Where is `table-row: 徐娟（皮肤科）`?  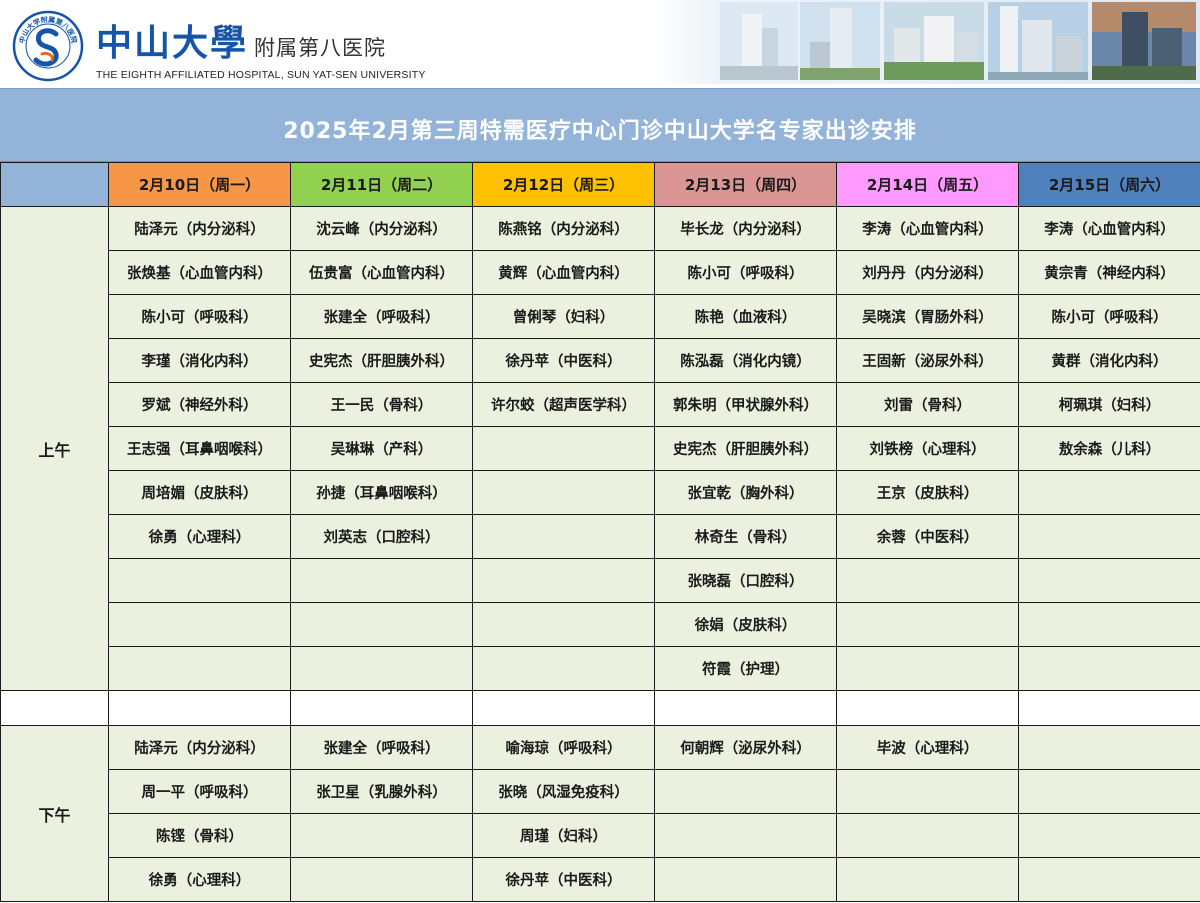
table-row: 徐娟（皮肤科） is located at coordinates (600, 624).